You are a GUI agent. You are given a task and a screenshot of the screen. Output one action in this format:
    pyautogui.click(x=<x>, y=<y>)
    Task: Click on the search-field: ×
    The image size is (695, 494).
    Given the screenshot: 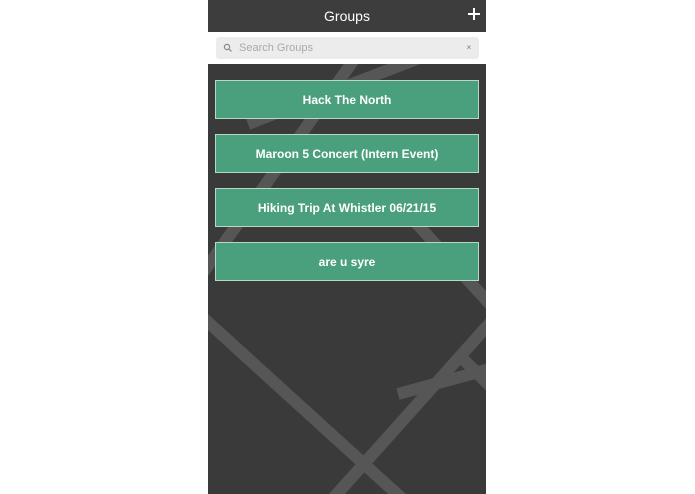 What is the action you would take?
    pyautogui.click(x=347, y=48)
    